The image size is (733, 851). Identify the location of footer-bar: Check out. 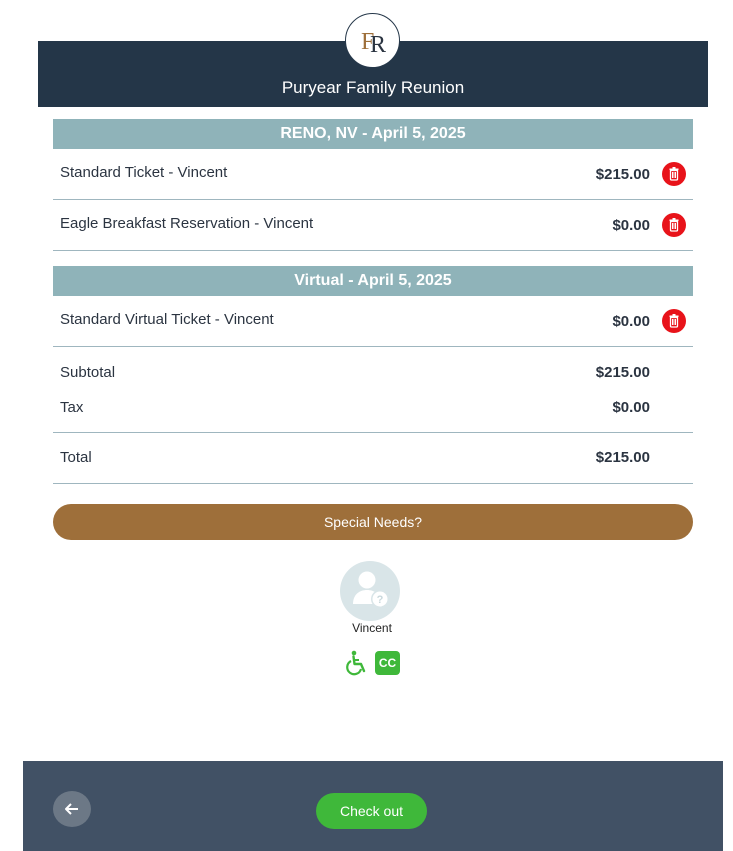
(373, 806).